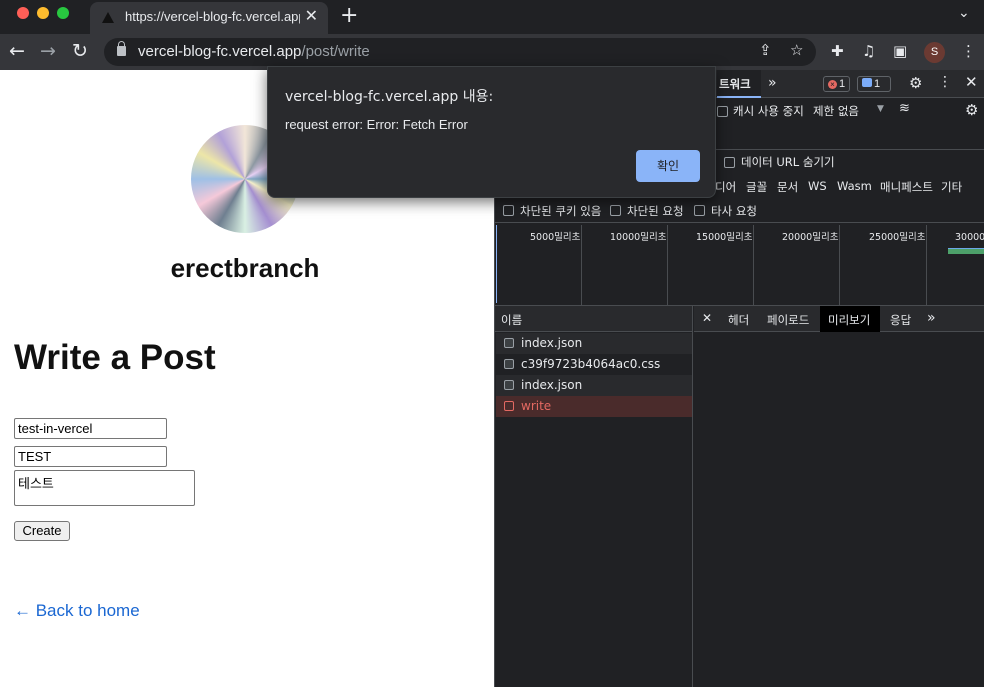 The height and width of the screenshot is (687, 984). What do you see at coordinates (817, 186) in the screenshot?
I see `filter-type-ws: WS` at bounding box center [817, 186].